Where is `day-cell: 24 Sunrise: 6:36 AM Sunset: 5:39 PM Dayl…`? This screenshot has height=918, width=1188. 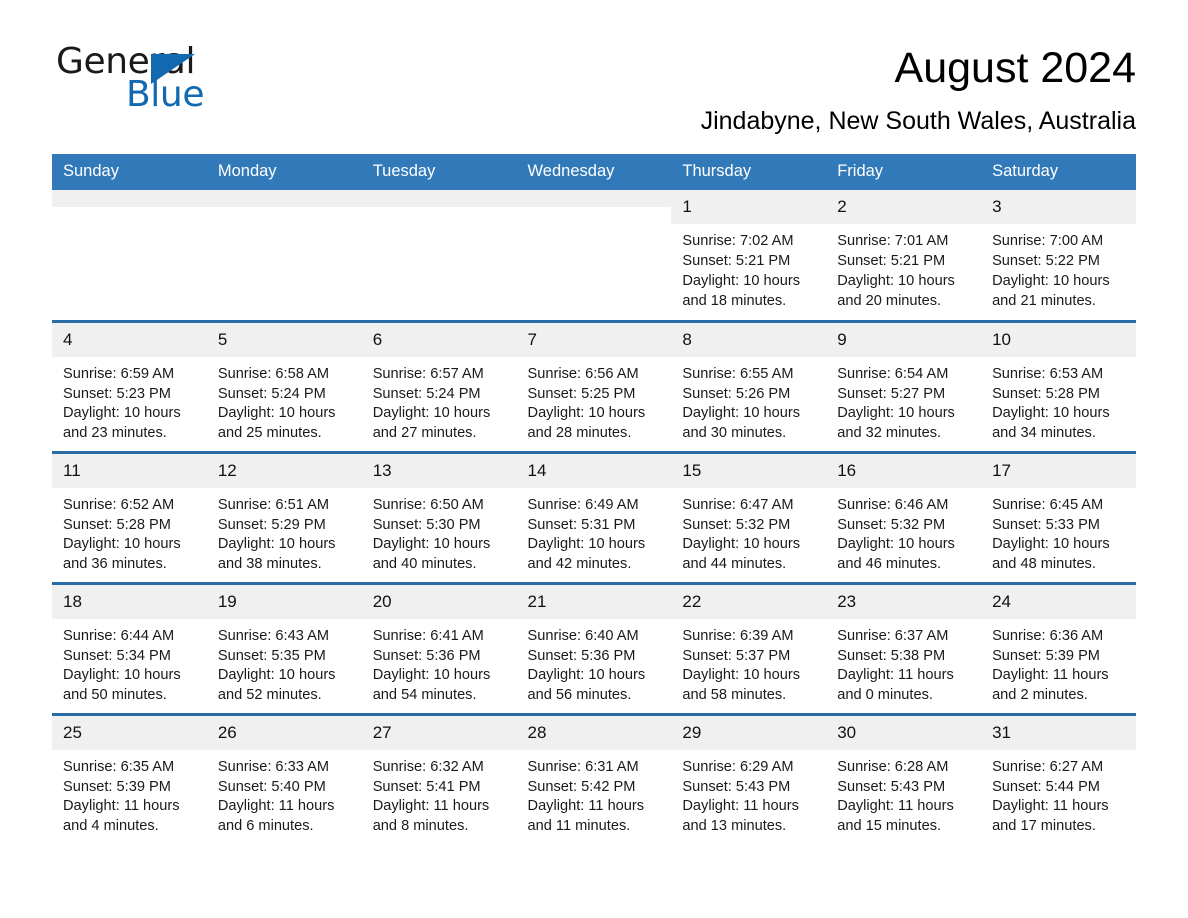 day-cell: 24 Sunrise: 6:36 AM Sunset: 5:39 PM Dayl… is located at coordinates (1058, 648).